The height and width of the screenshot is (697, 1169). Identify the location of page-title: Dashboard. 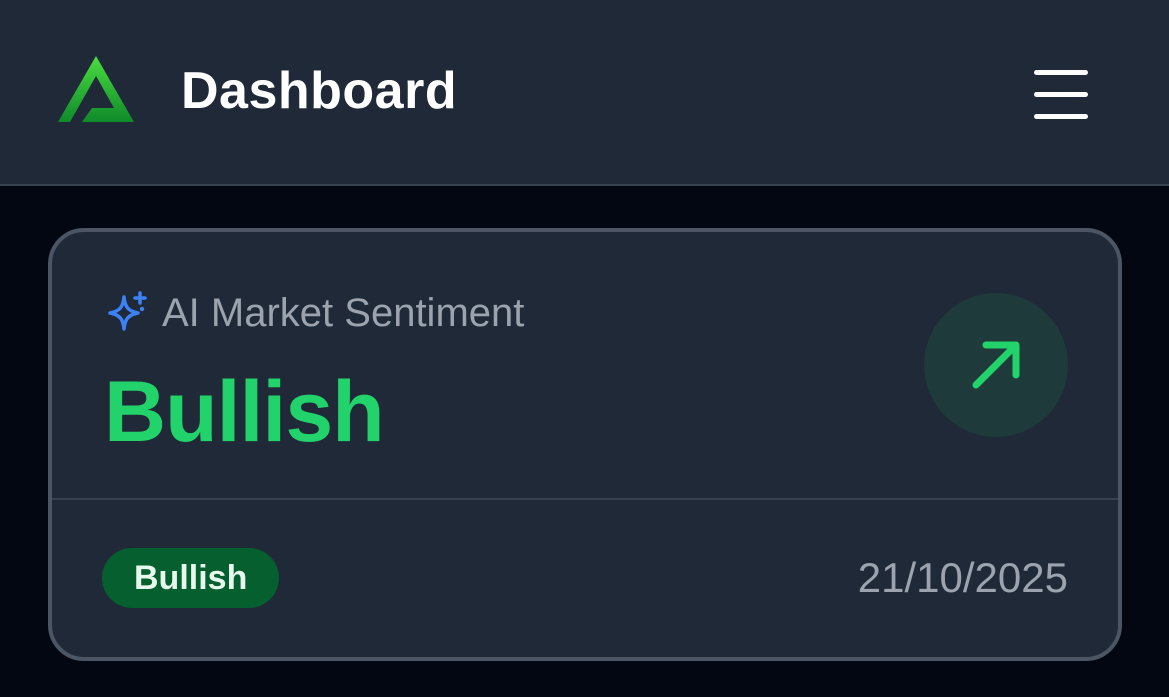
(319, 91).